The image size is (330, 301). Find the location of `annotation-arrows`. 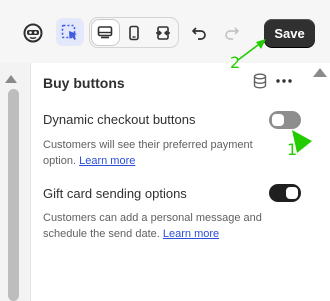

annotation-arrows is located at coordinates (274, 96).